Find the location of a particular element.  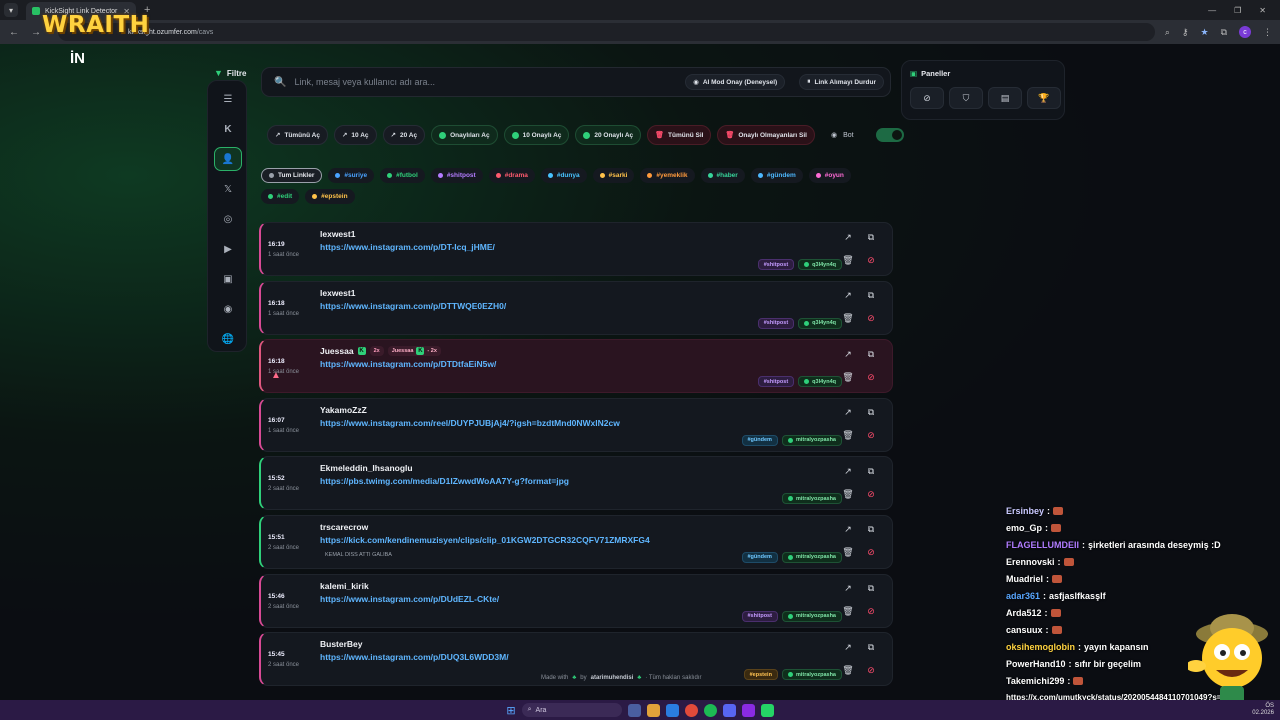

spotify-icon is located at coordinates (710, 710).